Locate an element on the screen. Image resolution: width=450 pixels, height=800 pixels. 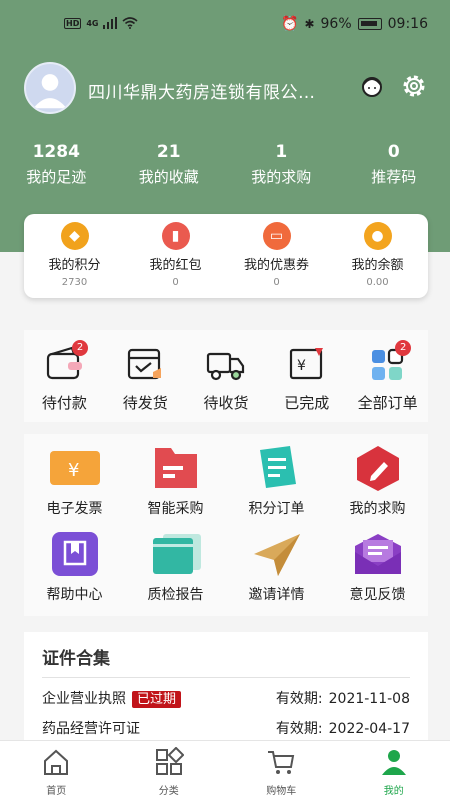
settings-gear-icon is located at coordinates (414, 86).